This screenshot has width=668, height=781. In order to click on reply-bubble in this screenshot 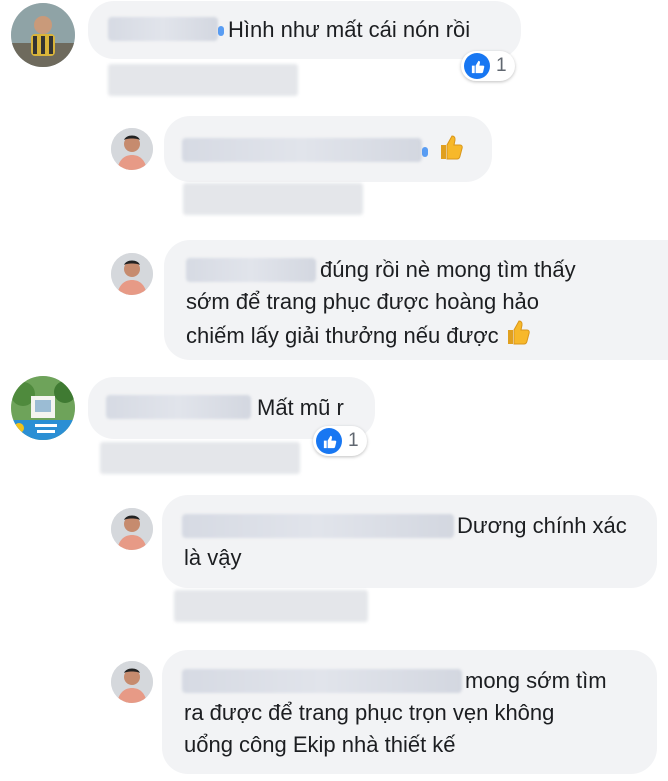, I will do `click(328, 149)`.